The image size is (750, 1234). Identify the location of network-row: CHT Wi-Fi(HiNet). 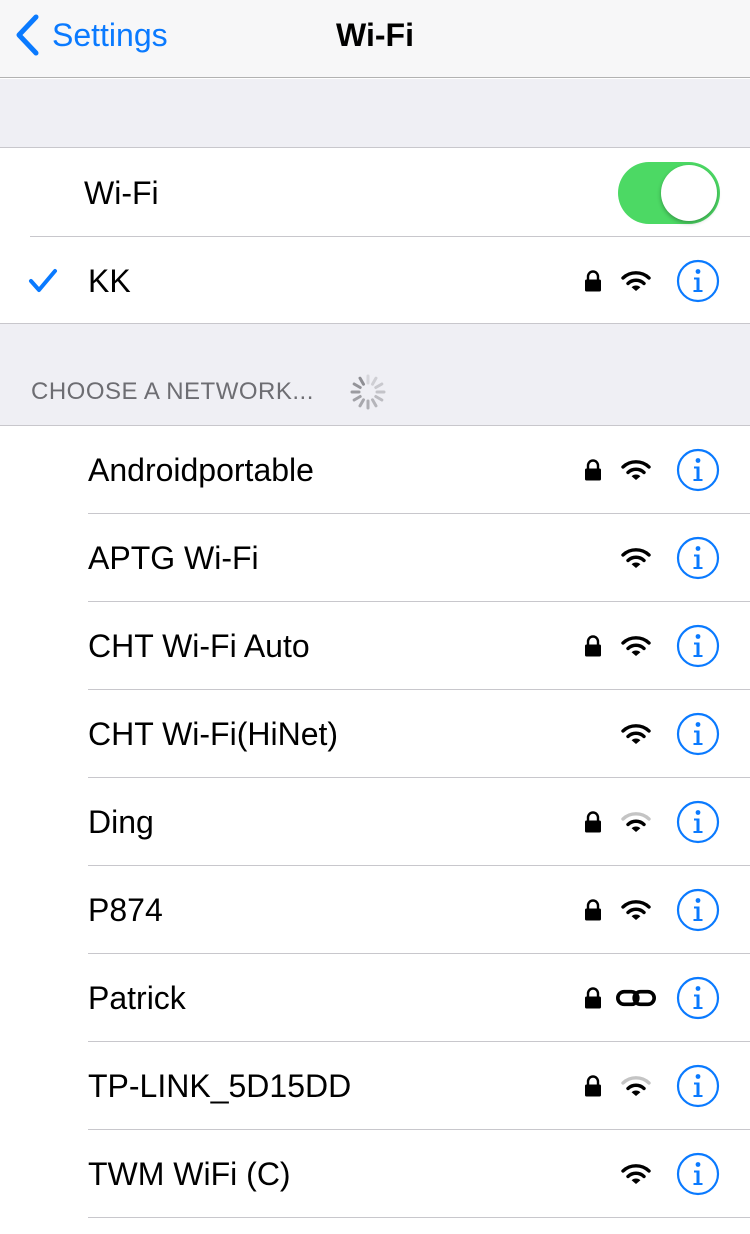
(375, 734).